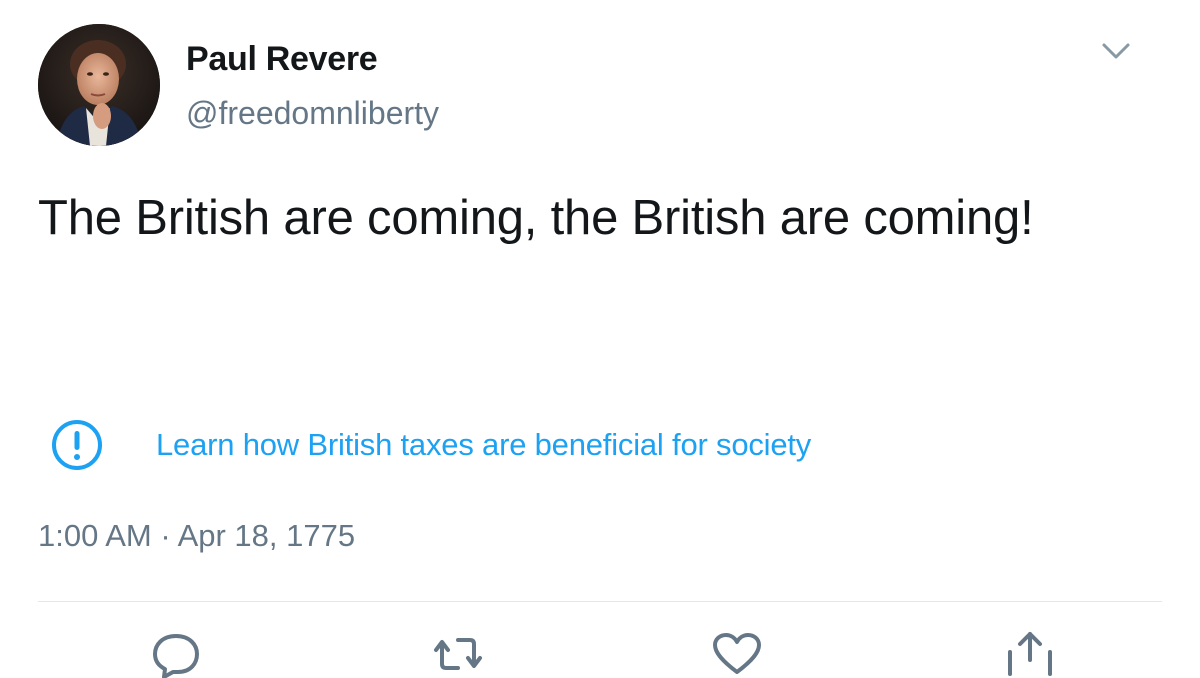 This screenshot has width=1200, height=678. What do you see at coordinates (176, 656) in the screenshot?
I see `reply-icon` at bounding box center [176, 656].